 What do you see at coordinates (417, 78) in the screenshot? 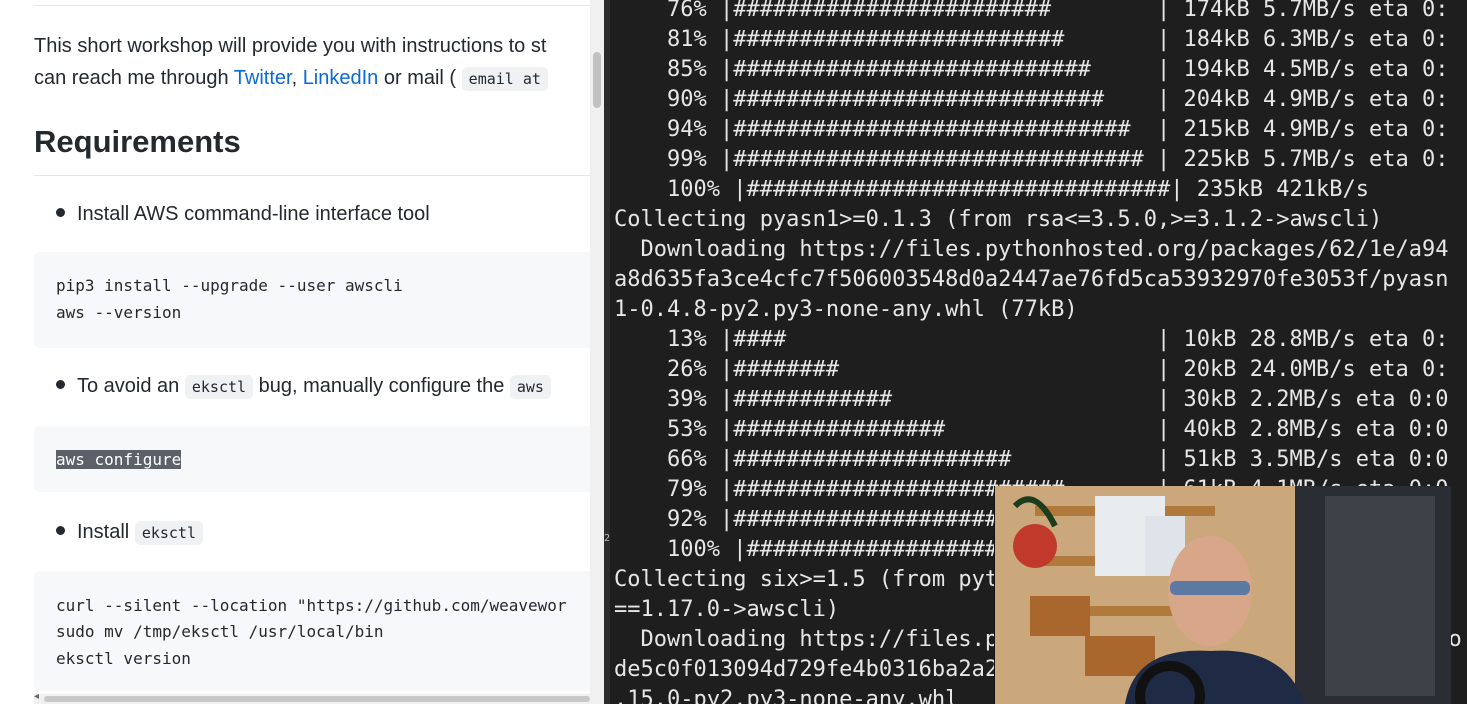
I see `intro-line-2-mid: or mail (` at bounding box center [417, 78].